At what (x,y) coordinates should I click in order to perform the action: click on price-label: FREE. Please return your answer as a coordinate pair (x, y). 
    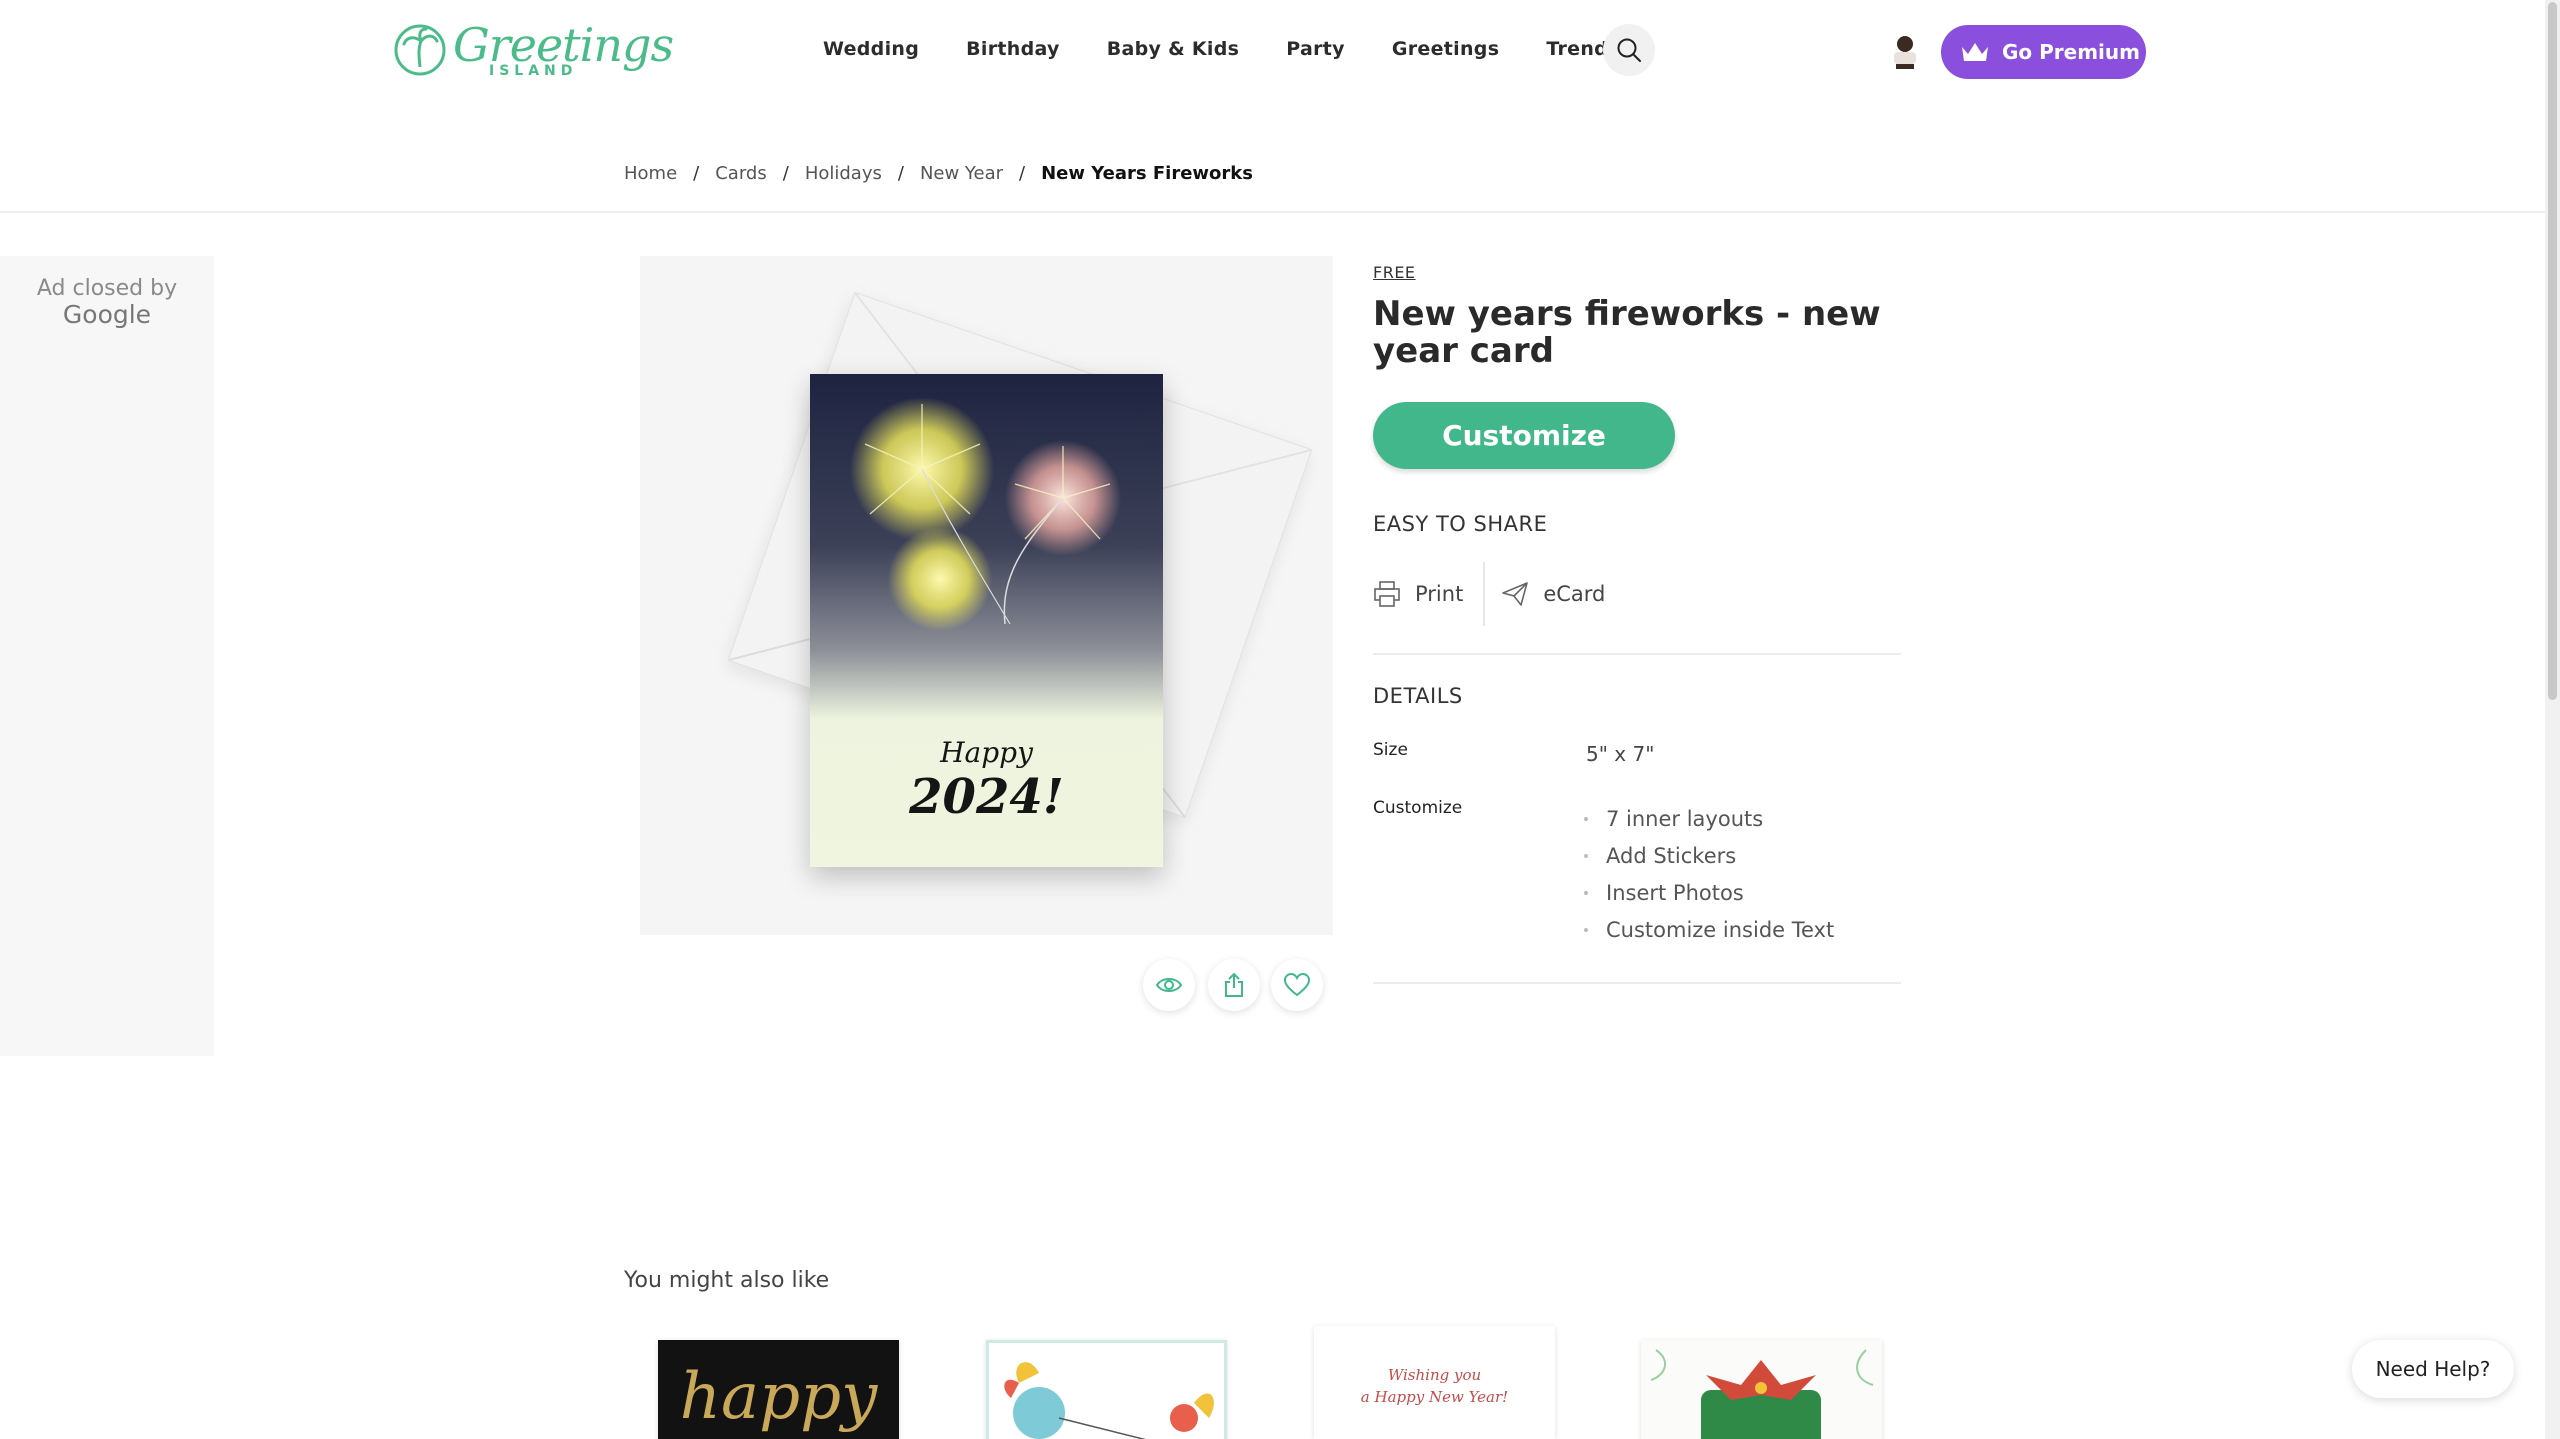
    Looking at the image, I should click on (1394, 272).